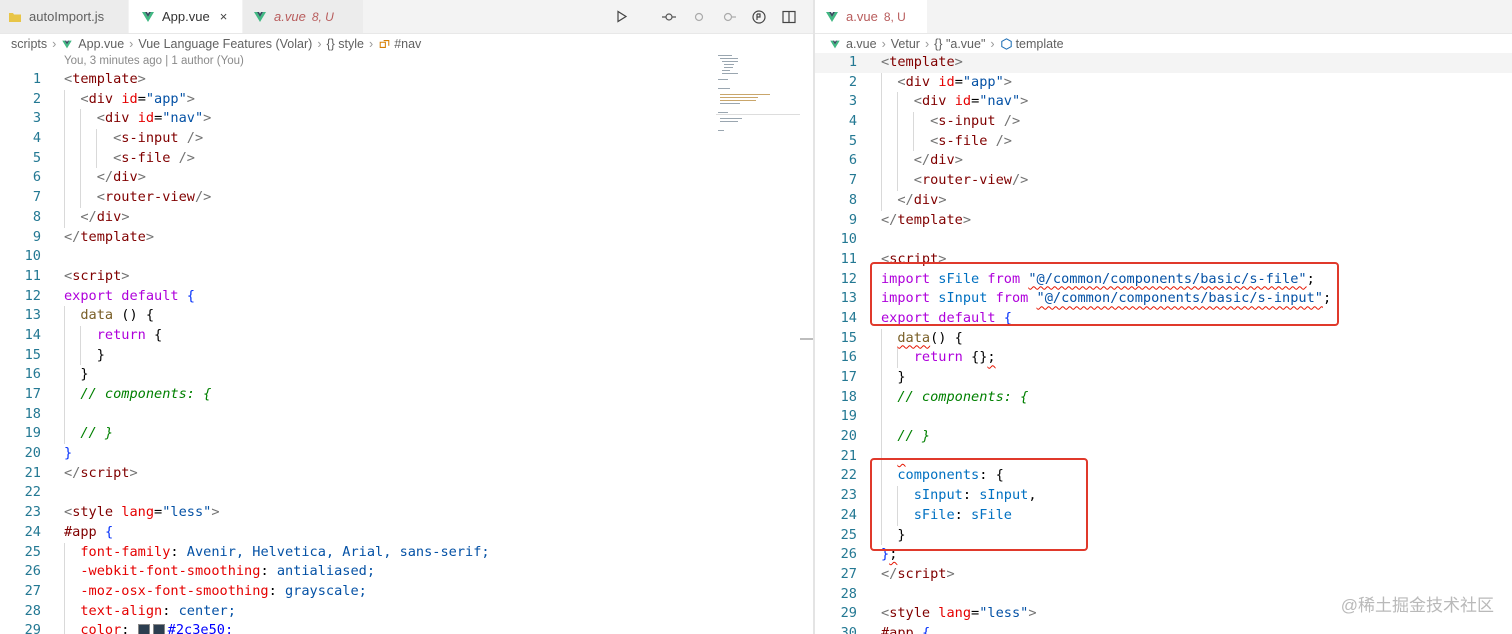 The width and height of the screenshot is (1512, 634). What do you see at coordinates (36, 177) in the screenshot?
I see `line-number: 6` at bounding box center [36, 177].